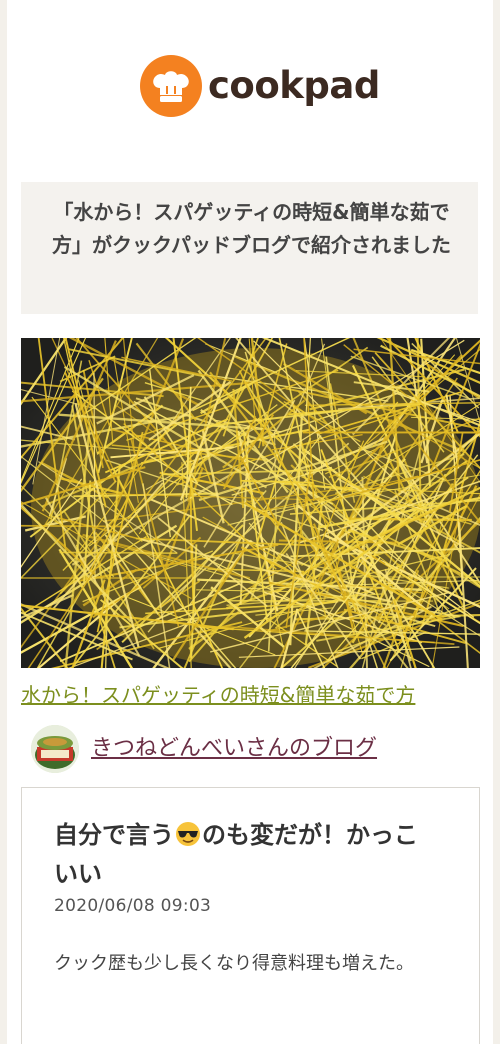 This screenshot has width=500, height=1044. What do you see at coordinates (171, 86) in the screenshot?
I see `chef-hat-icon` at bounding box center [171, 86].